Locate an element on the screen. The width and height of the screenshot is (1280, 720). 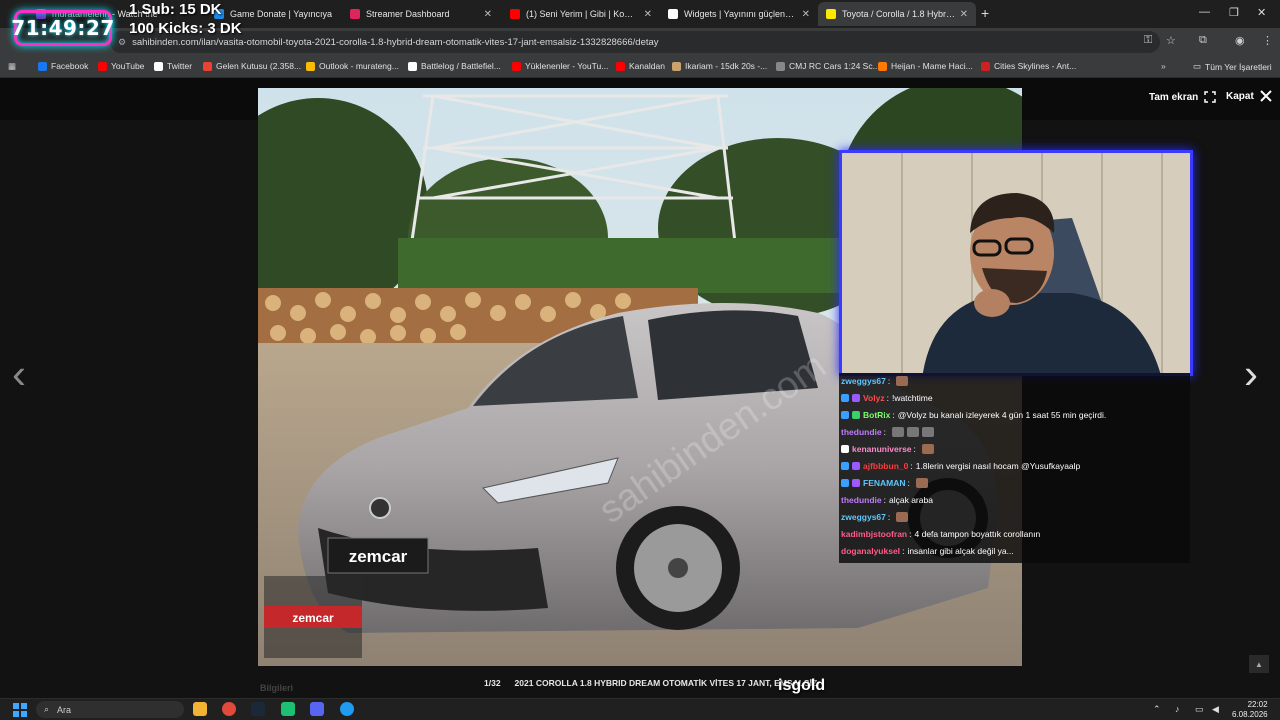
chat-text: 4 defa tampon boyattık corollanın is located at coordinates (977, 534).